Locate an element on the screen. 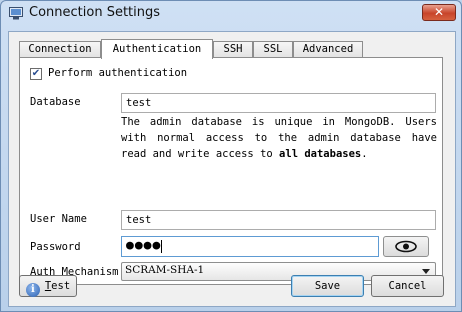  checkmark-icon: ✔ is located at coordinates (36, 73).